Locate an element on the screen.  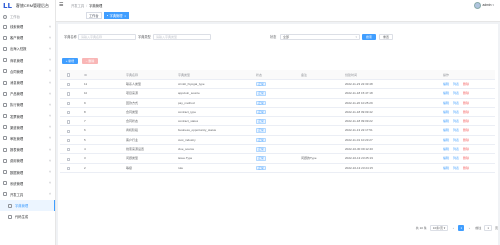
search-button: 搜索 is located at coordinates (369, 37).